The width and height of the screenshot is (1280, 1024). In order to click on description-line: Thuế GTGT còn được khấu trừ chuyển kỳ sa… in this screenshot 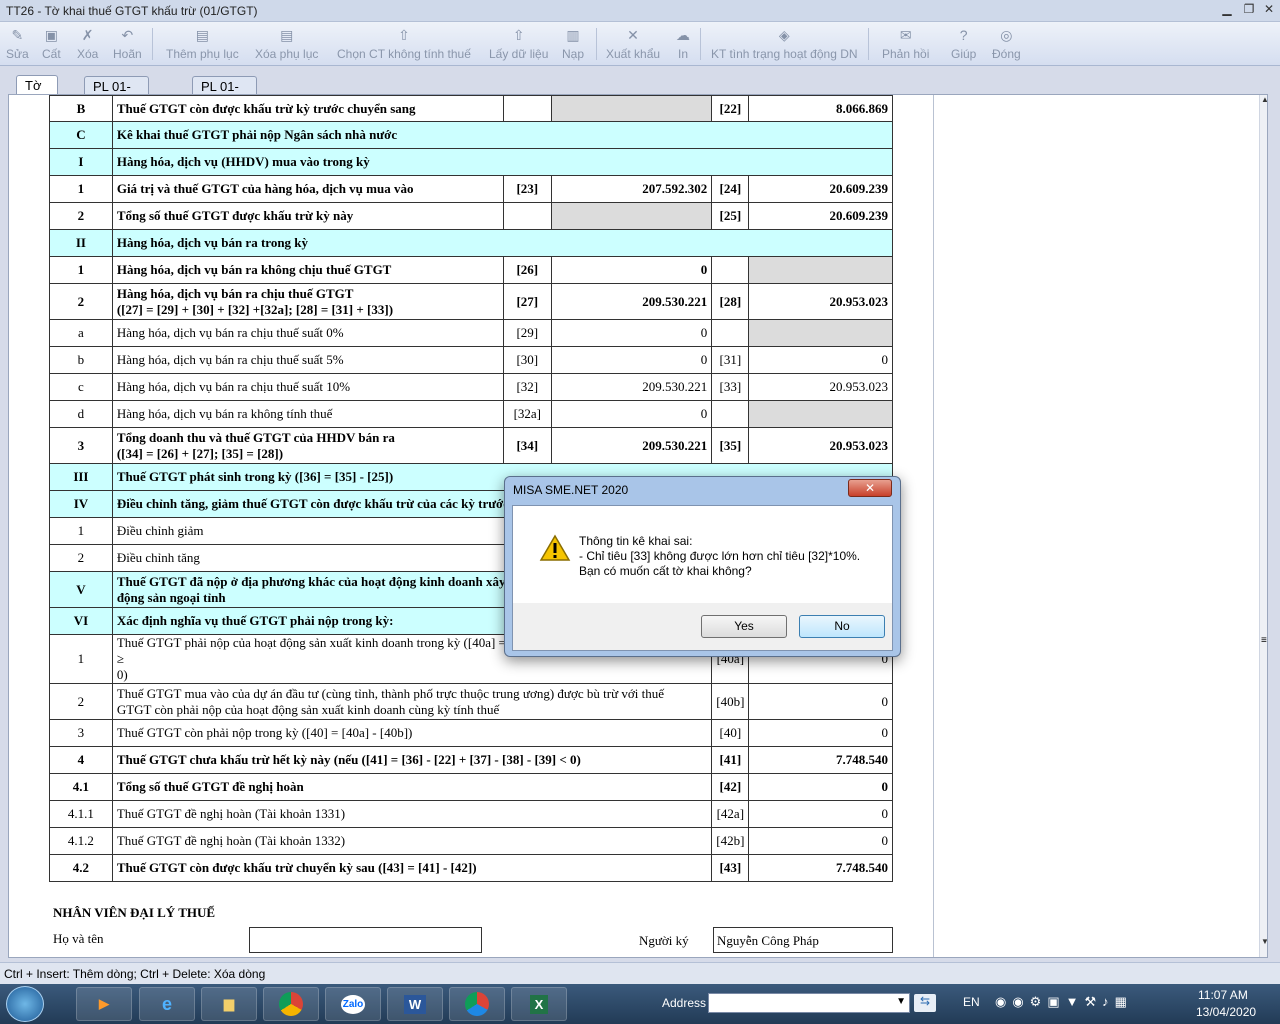, I will do `click(296, 867)`.